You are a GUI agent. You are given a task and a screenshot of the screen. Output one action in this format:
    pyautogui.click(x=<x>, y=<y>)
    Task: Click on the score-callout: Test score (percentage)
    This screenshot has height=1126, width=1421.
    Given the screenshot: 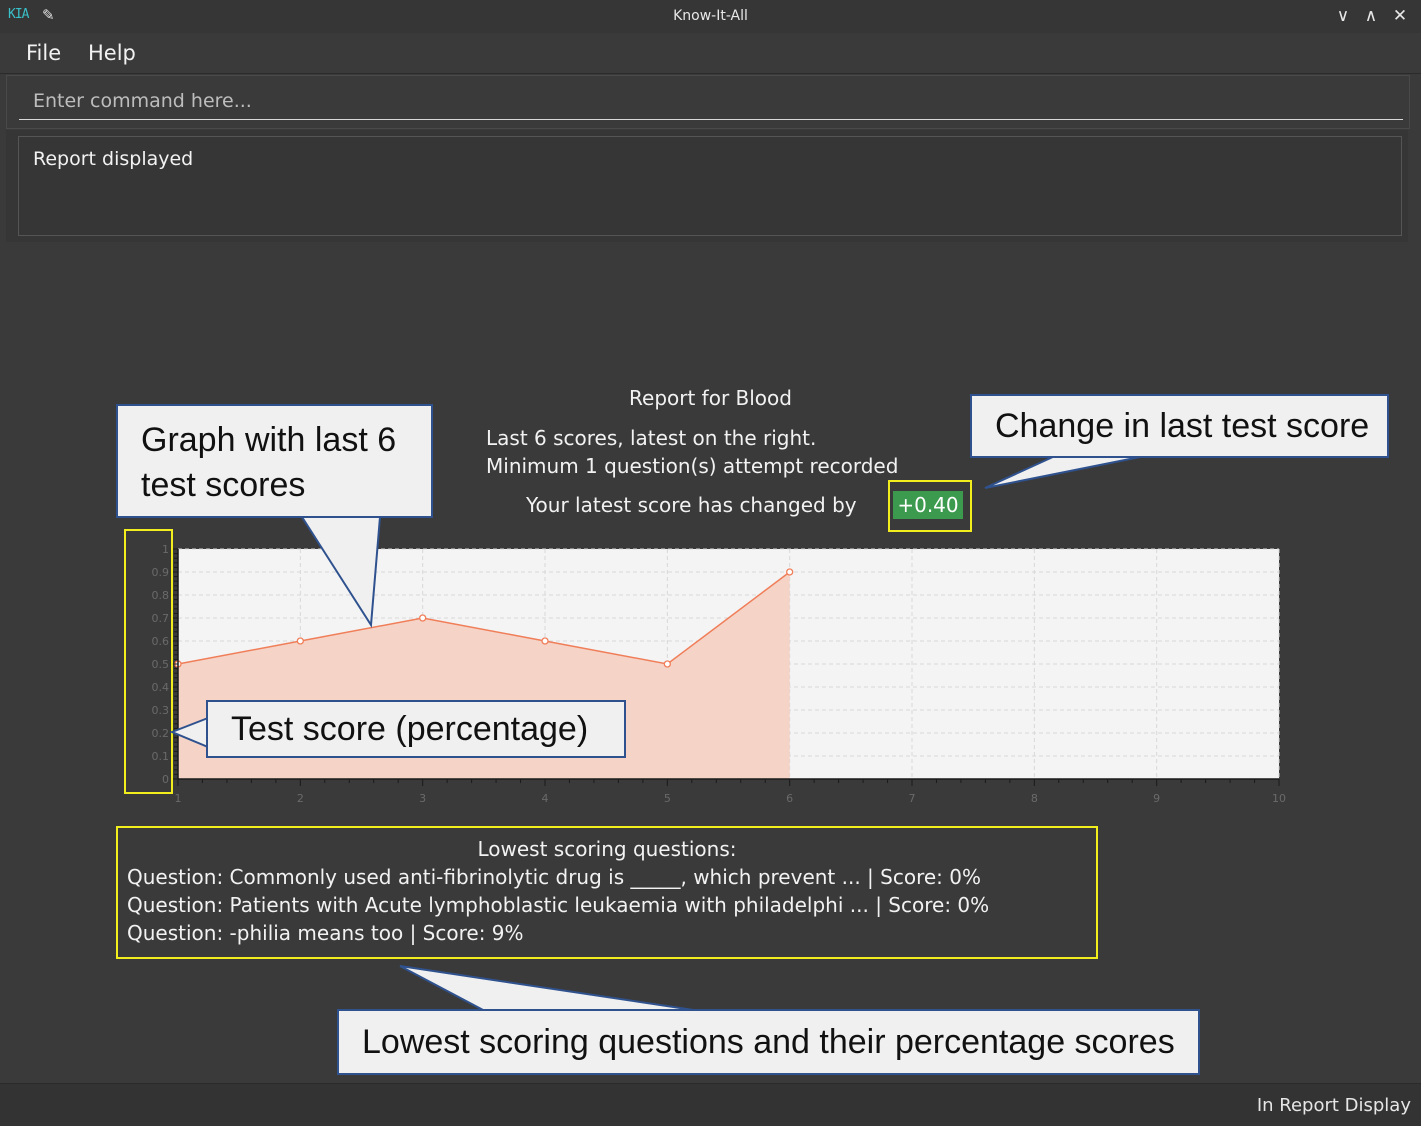 What is the action you would take?
    pyautogui.click(x=416, y=729)
    